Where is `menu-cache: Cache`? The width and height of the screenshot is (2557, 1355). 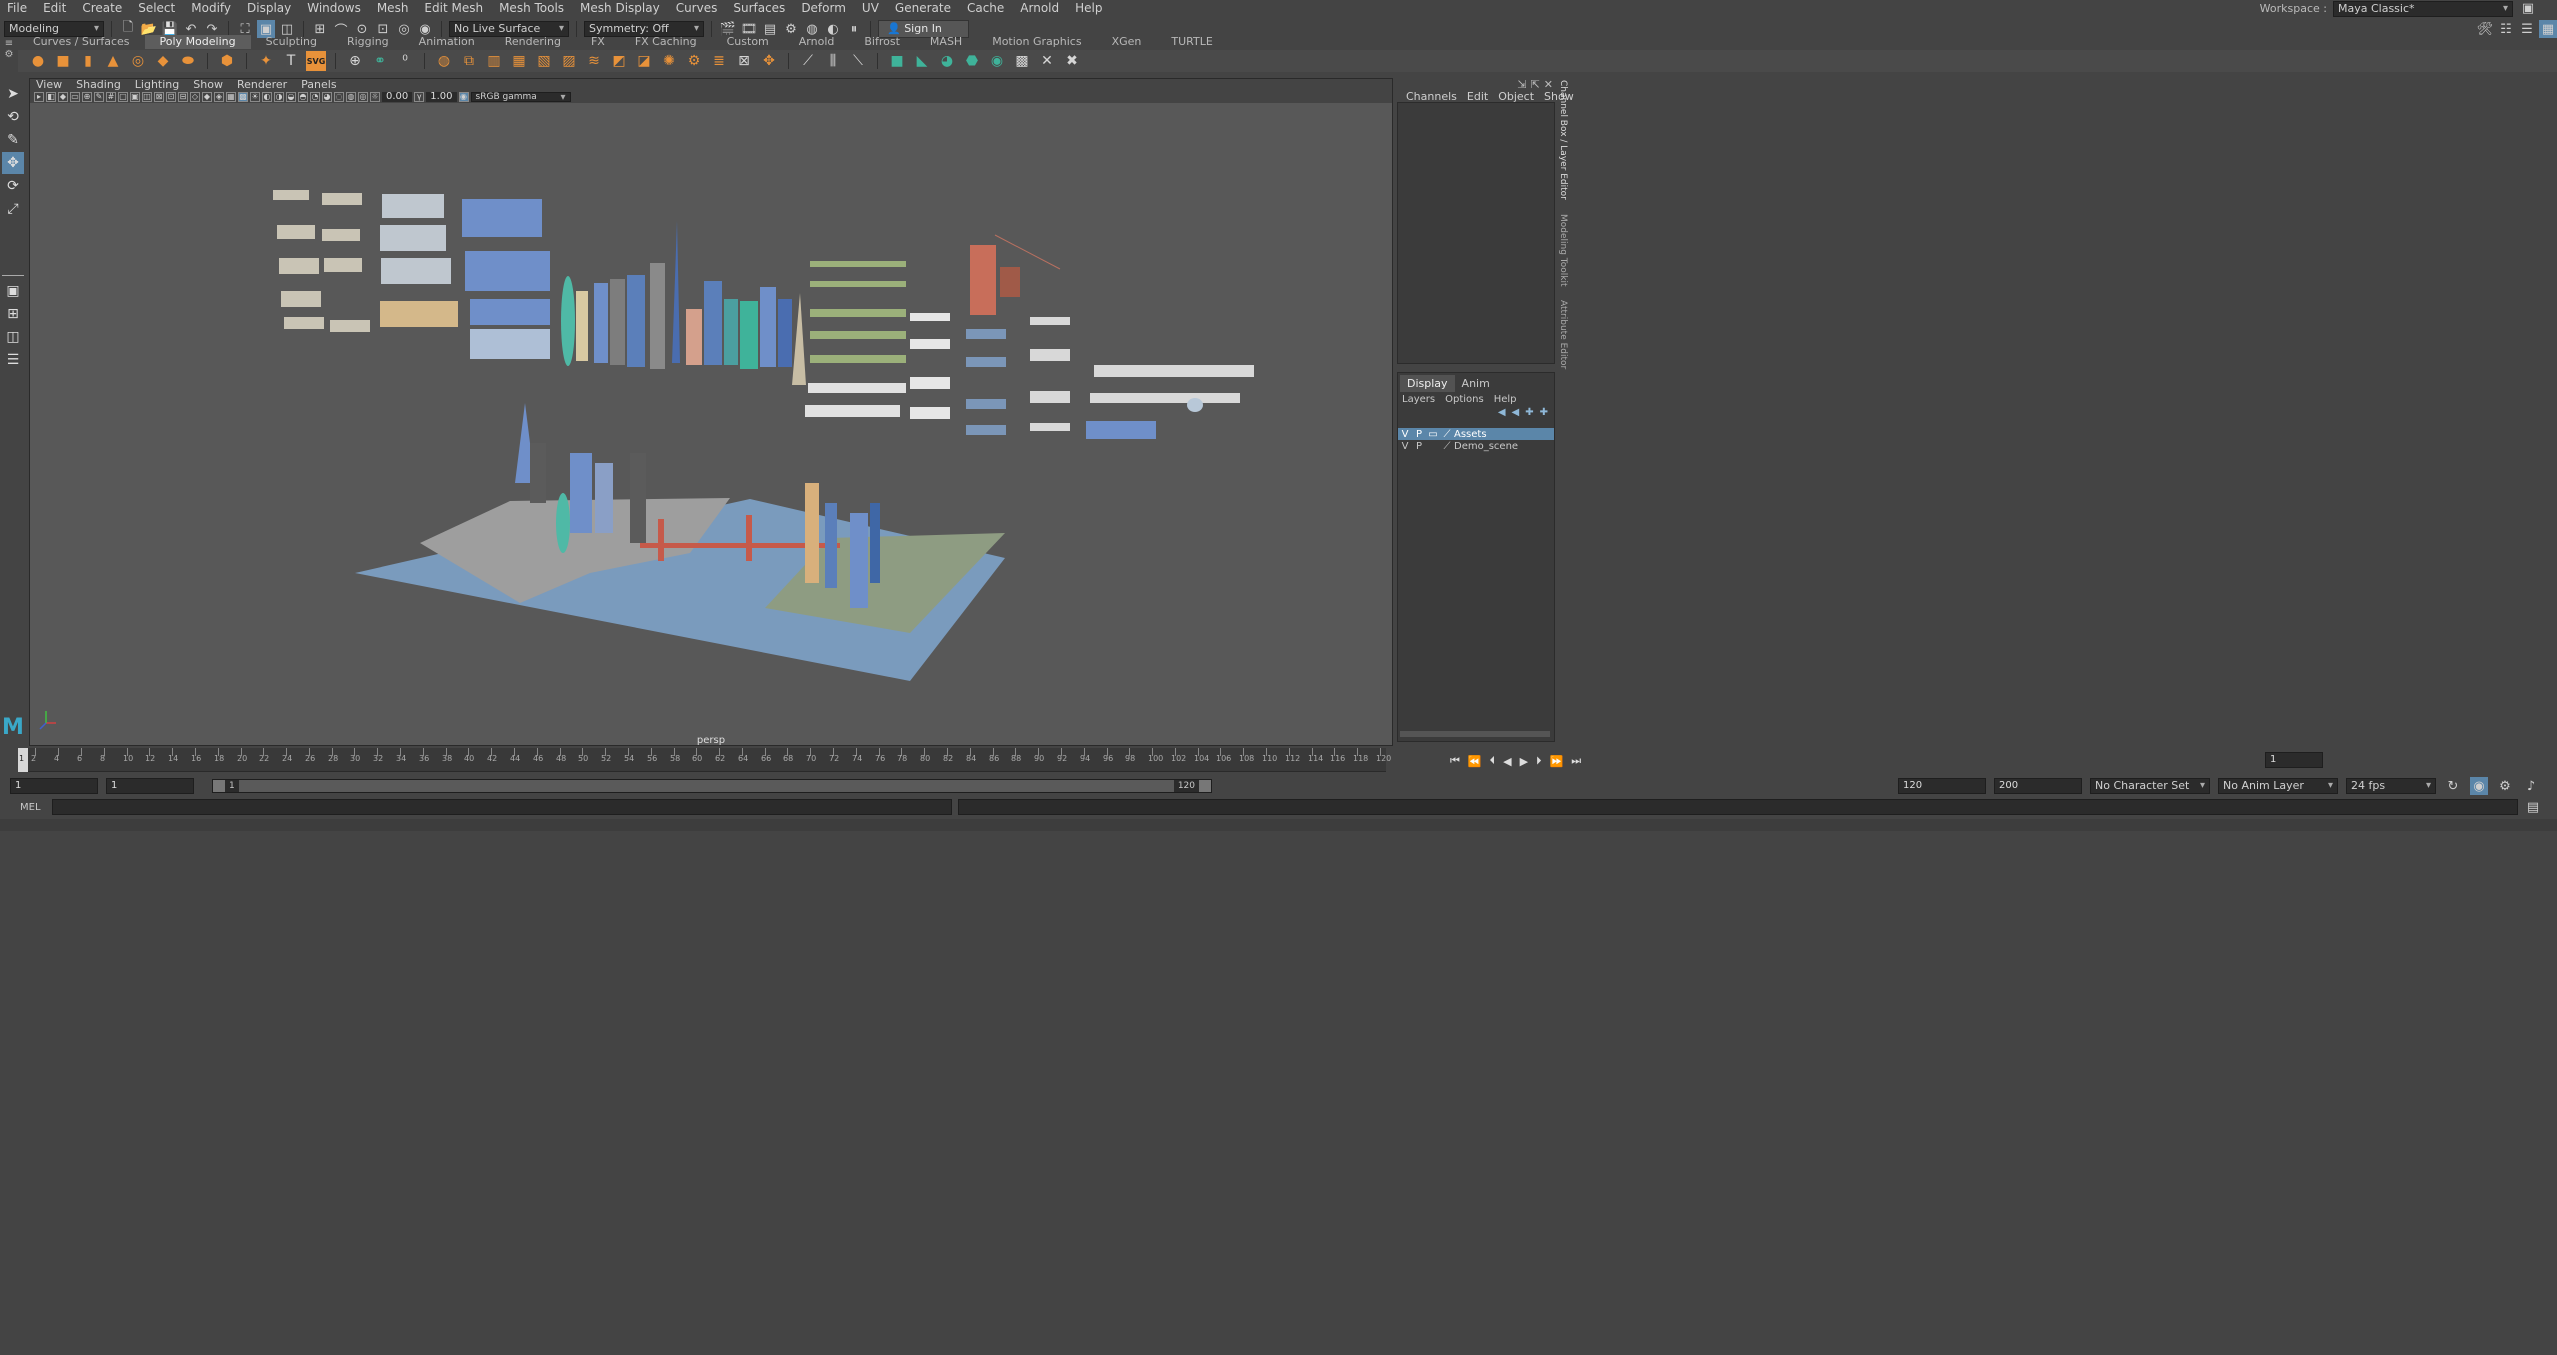
menu-cache: Cache is located at coordinates (986, 8).